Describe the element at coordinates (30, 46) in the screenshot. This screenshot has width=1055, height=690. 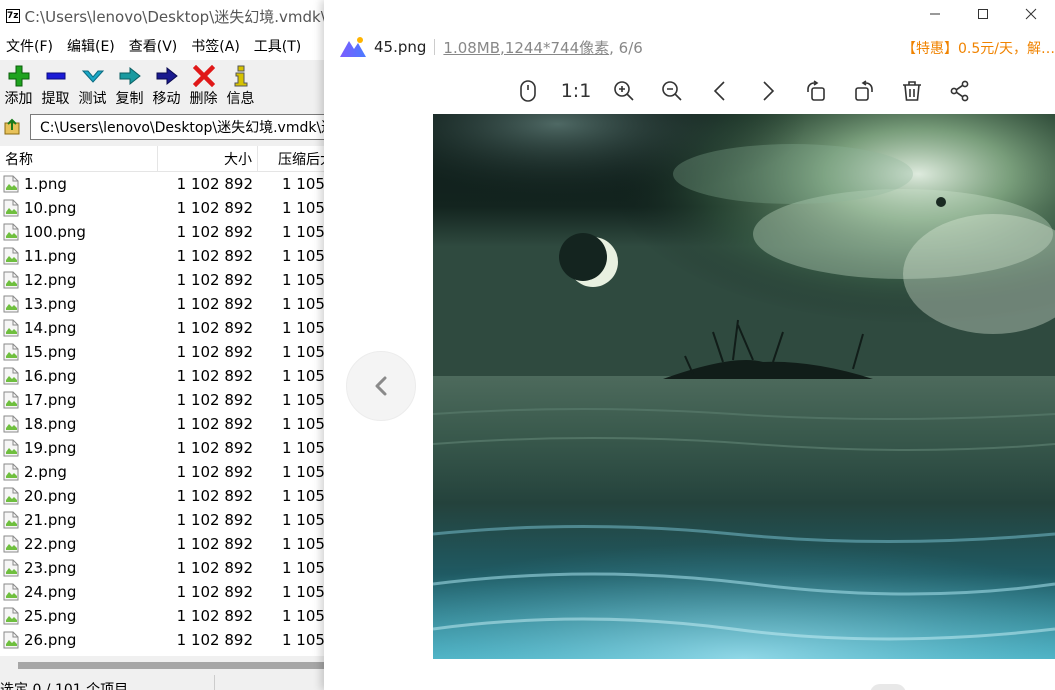
I see `menu-file: 文件(F)` at that location.